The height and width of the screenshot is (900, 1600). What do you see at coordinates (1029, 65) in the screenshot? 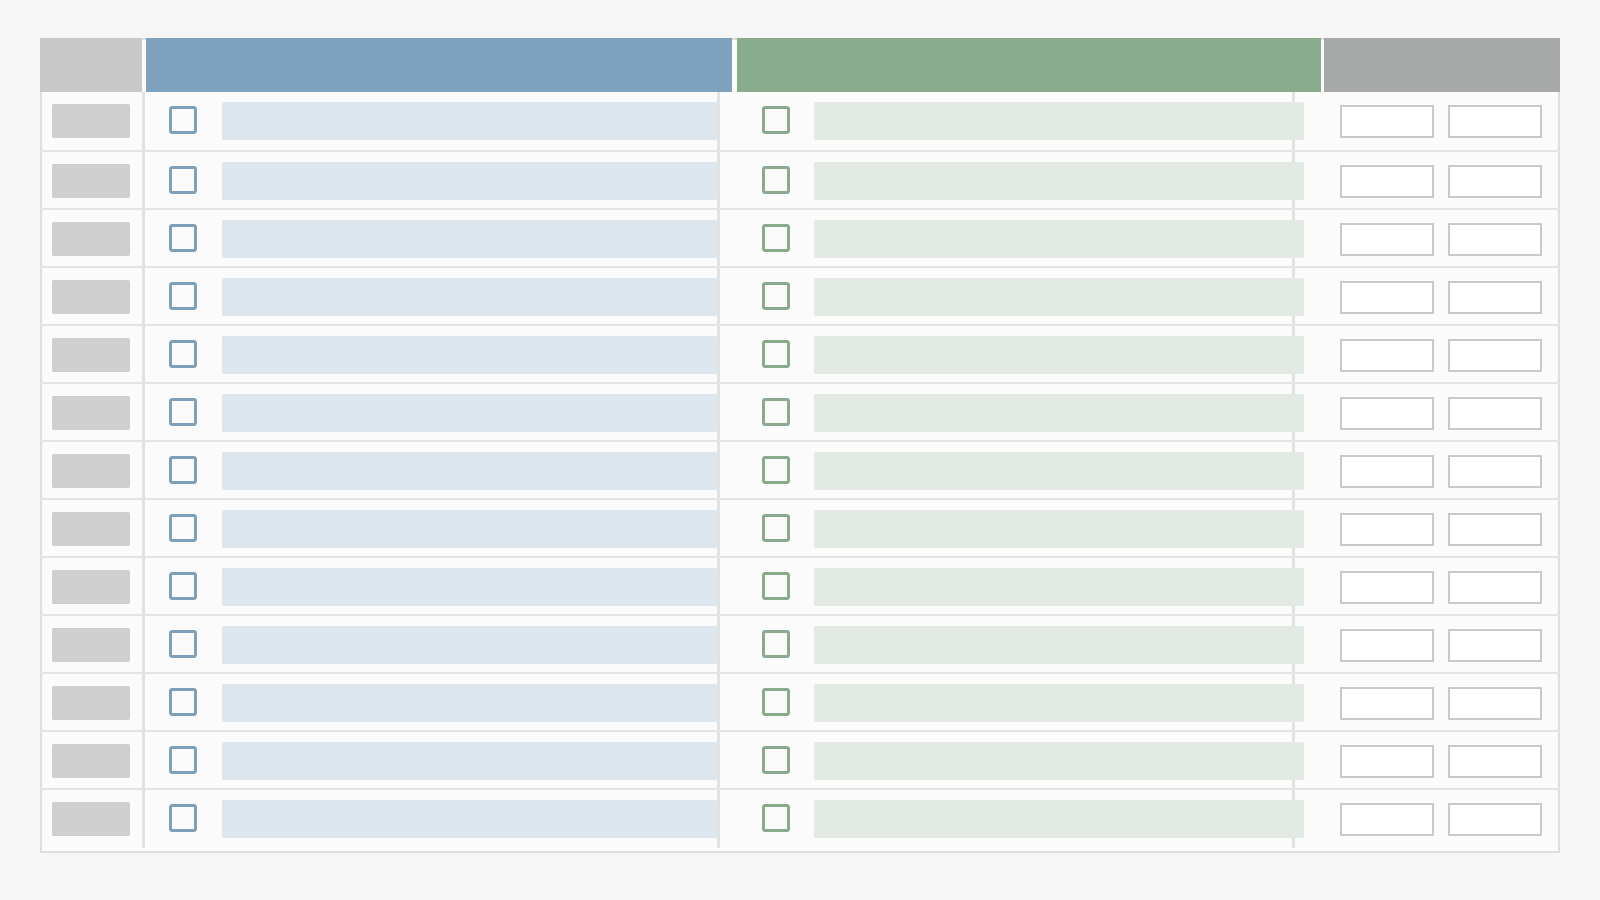
I see `header-group-b` at bounding box center [1029, 65].